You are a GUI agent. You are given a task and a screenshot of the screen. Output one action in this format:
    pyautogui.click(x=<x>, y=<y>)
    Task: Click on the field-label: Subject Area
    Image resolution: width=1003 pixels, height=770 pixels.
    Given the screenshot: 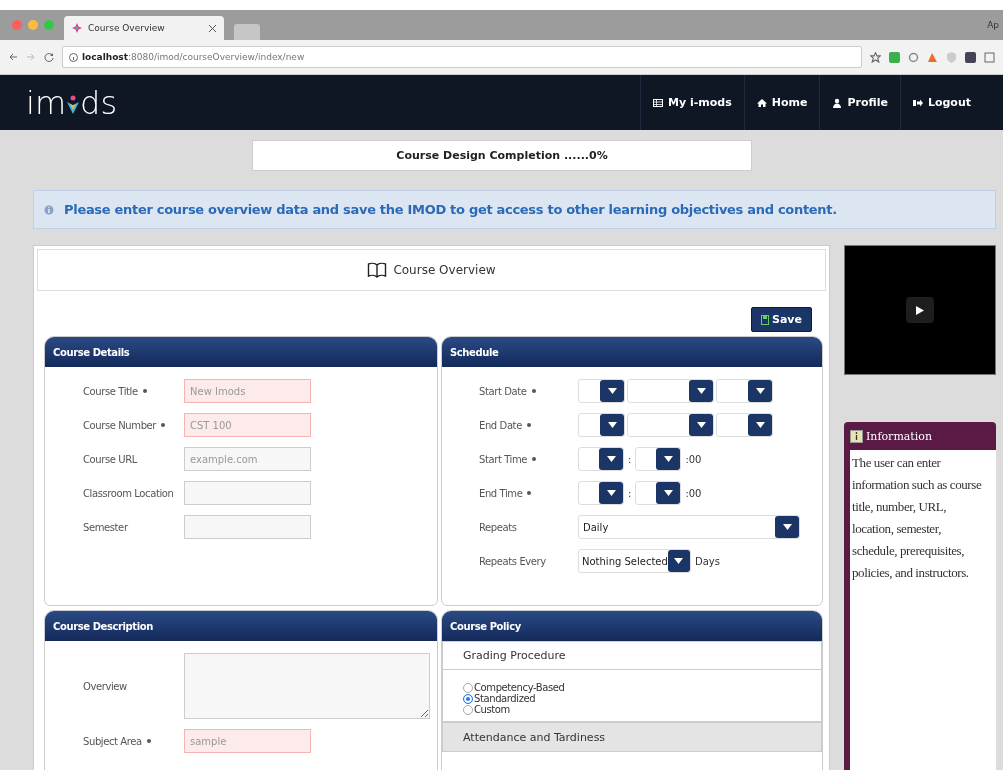 What is the action you would take?
    pyautogui.click(x=133, y=741)
    